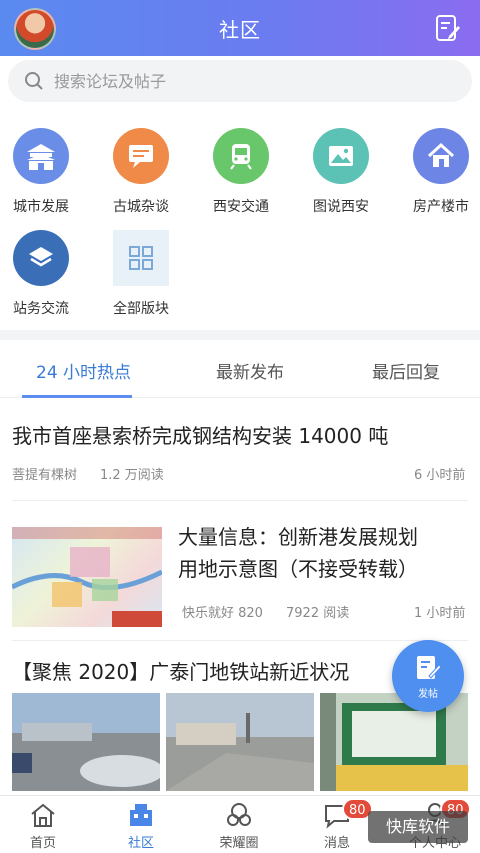 Image resolution: width=480 pixels, height=853 pixels. Describe the element at coordinates (428, 694) in the screenshot. I see `new-post-label: 发帖` at that location.